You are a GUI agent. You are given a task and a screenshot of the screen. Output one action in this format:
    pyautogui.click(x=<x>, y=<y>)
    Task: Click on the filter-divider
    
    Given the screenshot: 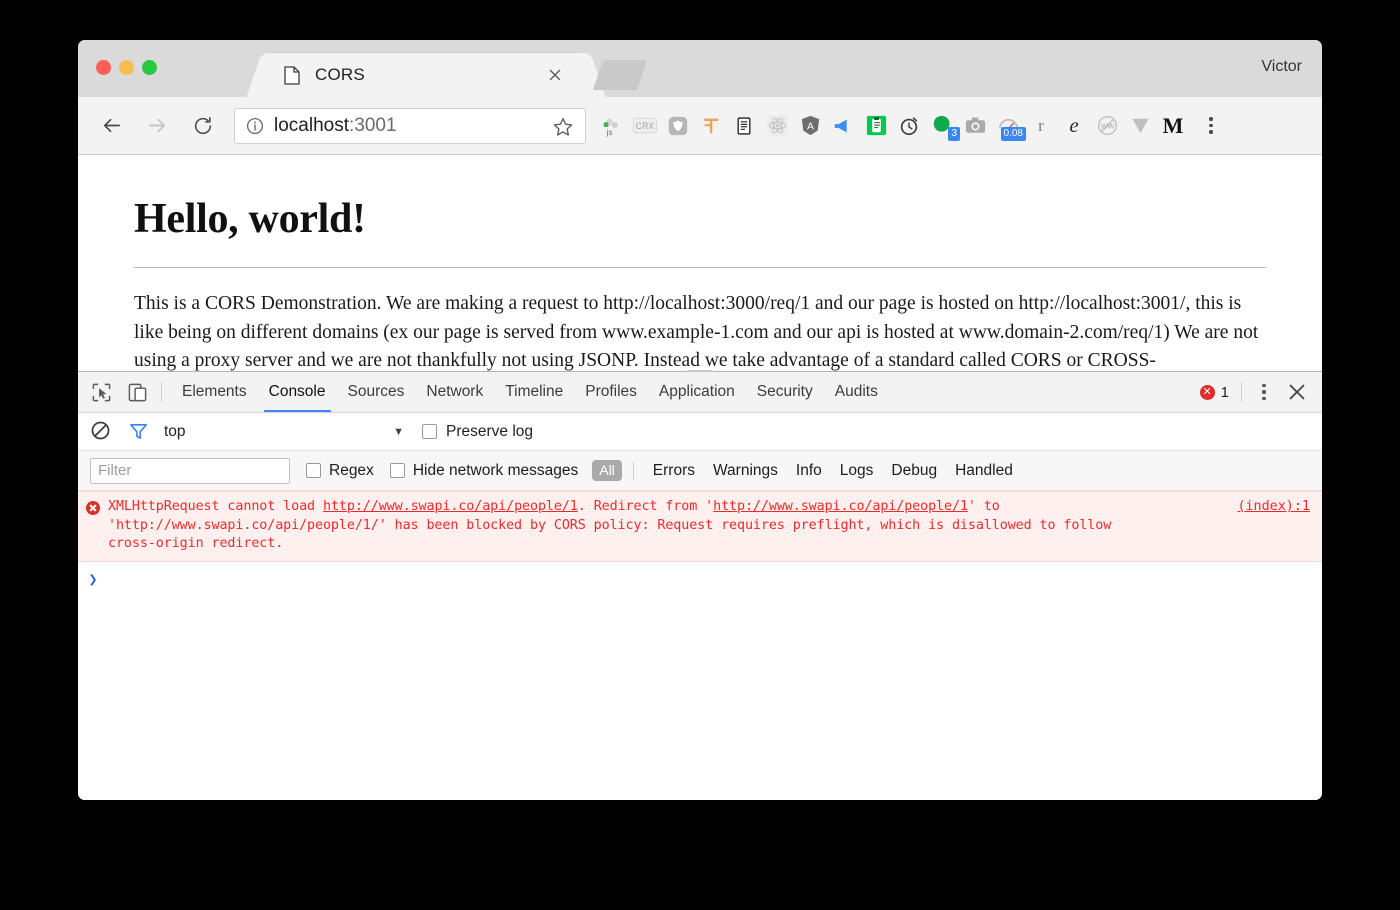 What is the action you would take?
    pyautogui.click(x=633, y=470)
    